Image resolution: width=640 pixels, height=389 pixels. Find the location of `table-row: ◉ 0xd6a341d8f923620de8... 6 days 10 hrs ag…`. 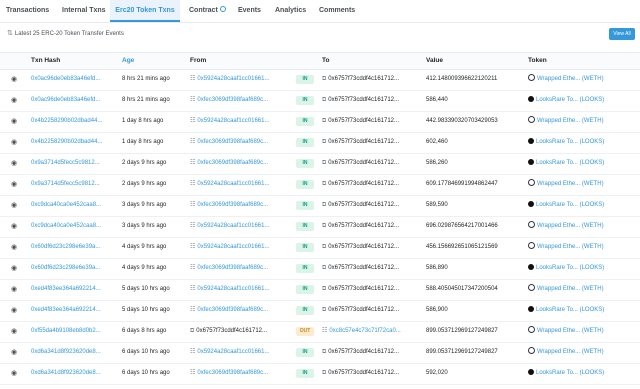

table-row: ◉ 0xd6a341d8f923620de8... 6 days 10 hrs ag… is located at coordinates (320, 374).